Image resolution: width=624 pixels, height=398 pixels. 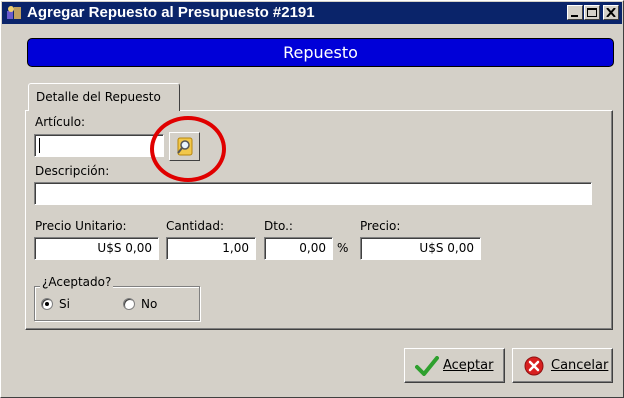 What do you see at coordinates (468, 365) in the screenshot?
I see `aceptar-label: Aceptar` at bounding box center [468, 365].